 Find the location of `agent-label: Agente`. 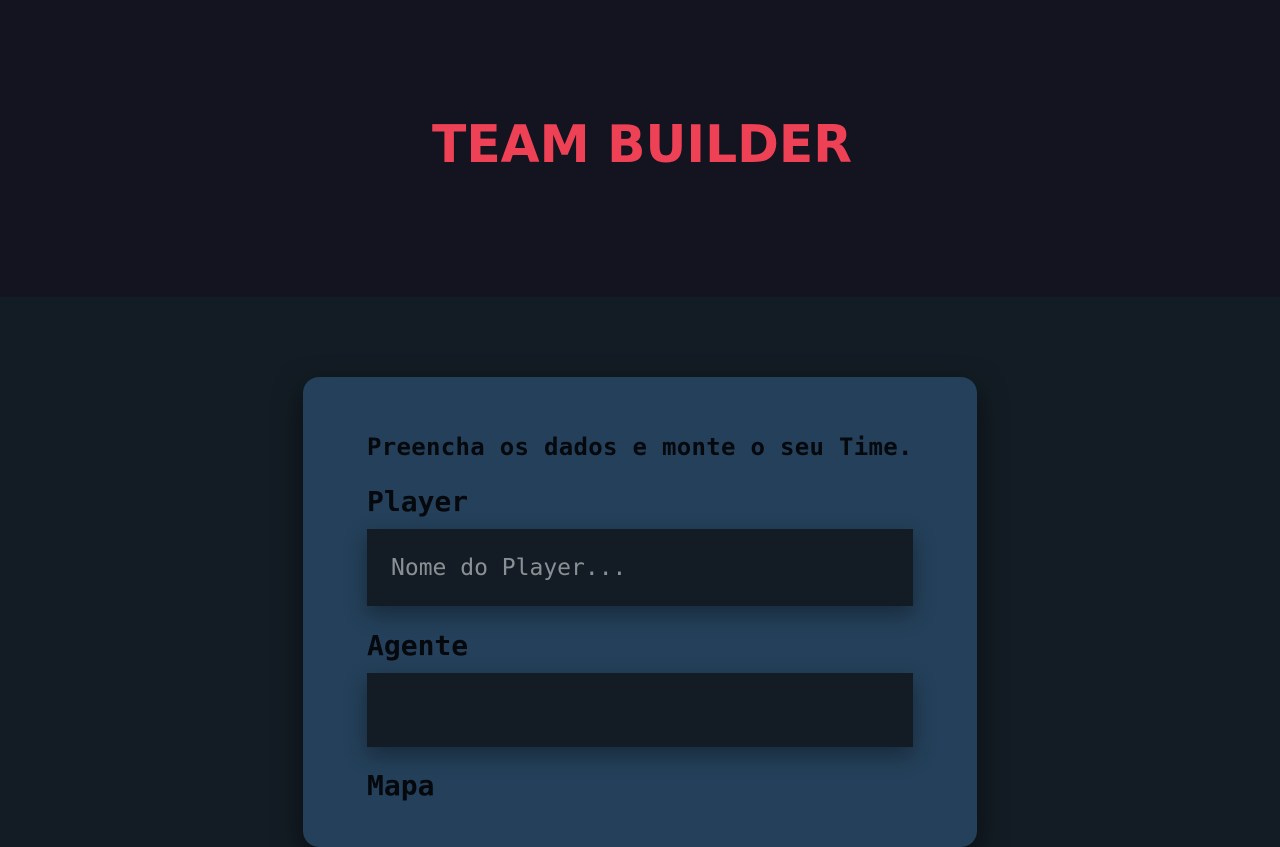

agent-label: Agente is located at coordinates (418, 645).